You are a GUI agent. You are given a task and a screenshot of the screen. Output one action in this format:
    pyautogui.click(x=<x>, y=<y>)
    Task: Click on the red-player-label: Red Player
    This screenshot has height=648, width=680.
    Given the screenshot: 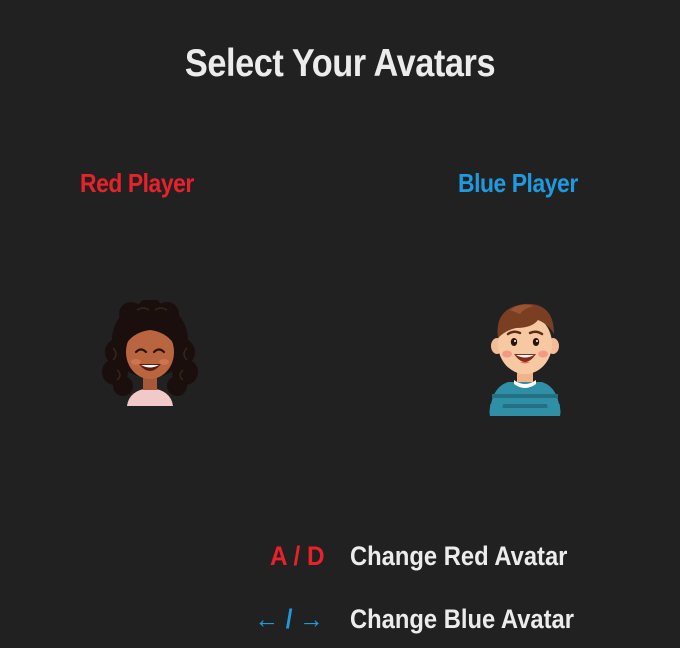 What is the action you would take?
    pyautogui.click(x=137, y=183)
    